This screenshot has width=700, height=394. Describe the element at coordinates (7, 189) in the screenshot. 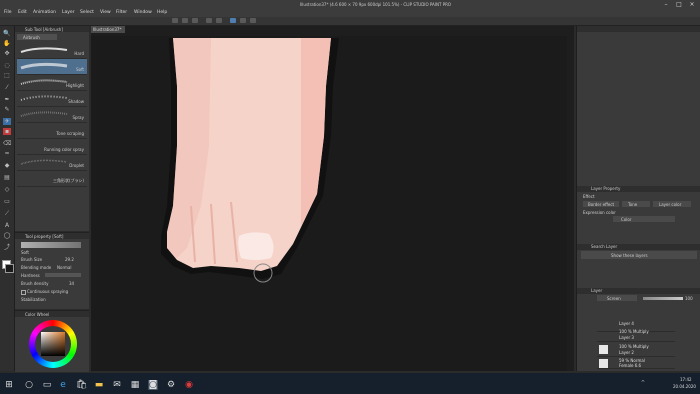

I see `figure-tool-icon: ◇` at that location.